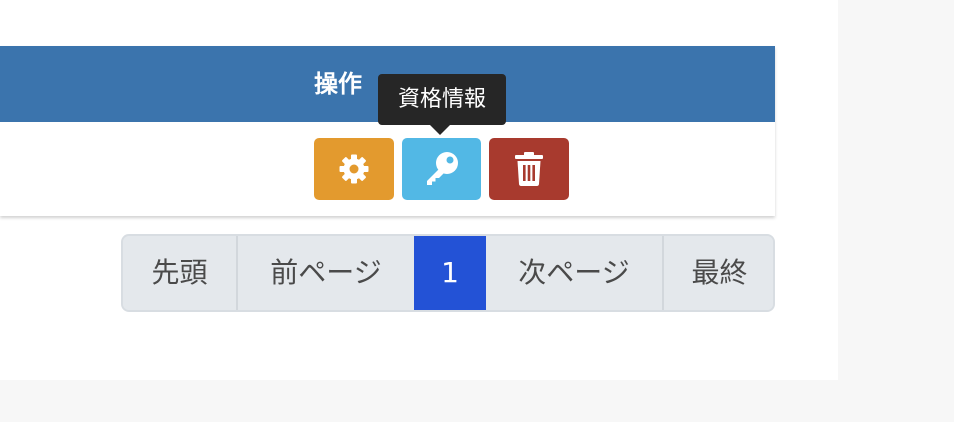  Describe the element at coordinates (338, 84) in the screenshot. I see `actions-column-header: 操作` at that location.